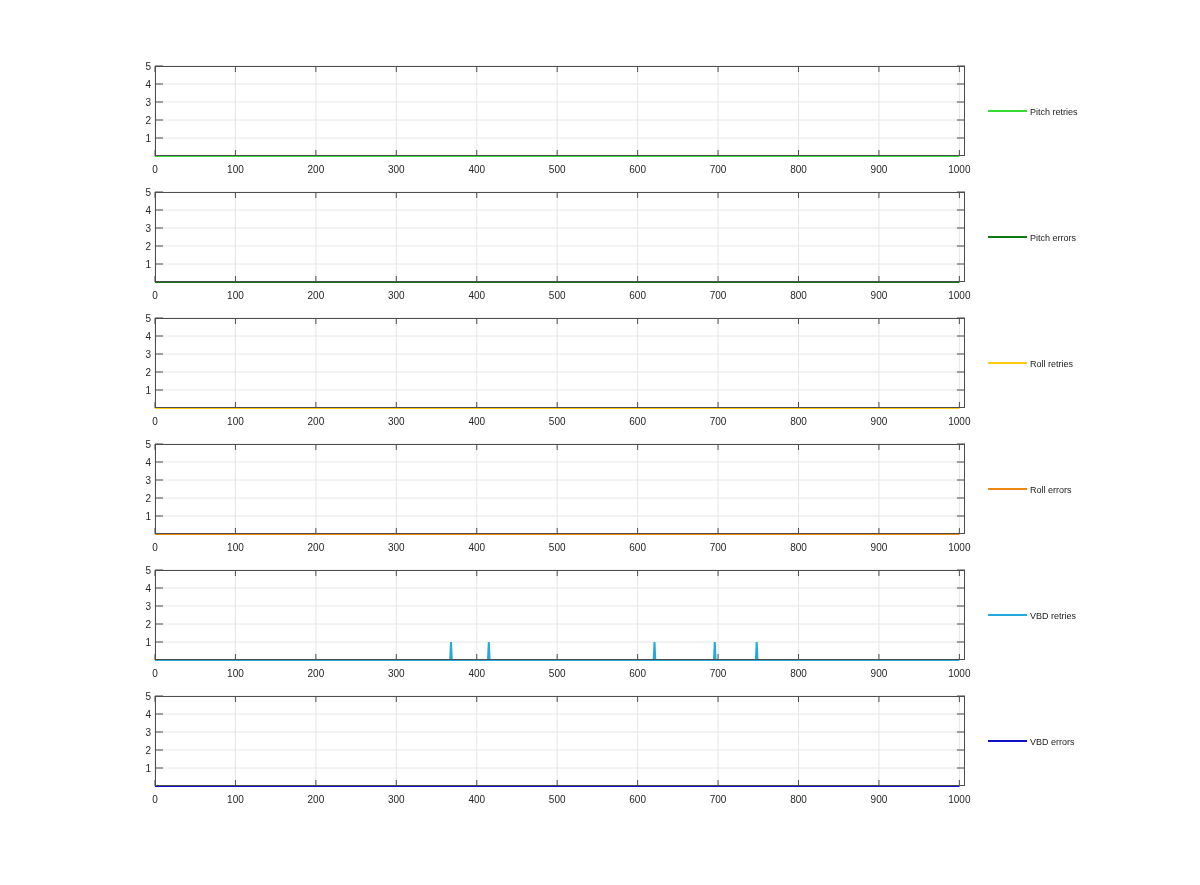  Describe the element at coordinates (1053, 237) in the screenshot. I see `legend-label: Pitch errors` at that location.